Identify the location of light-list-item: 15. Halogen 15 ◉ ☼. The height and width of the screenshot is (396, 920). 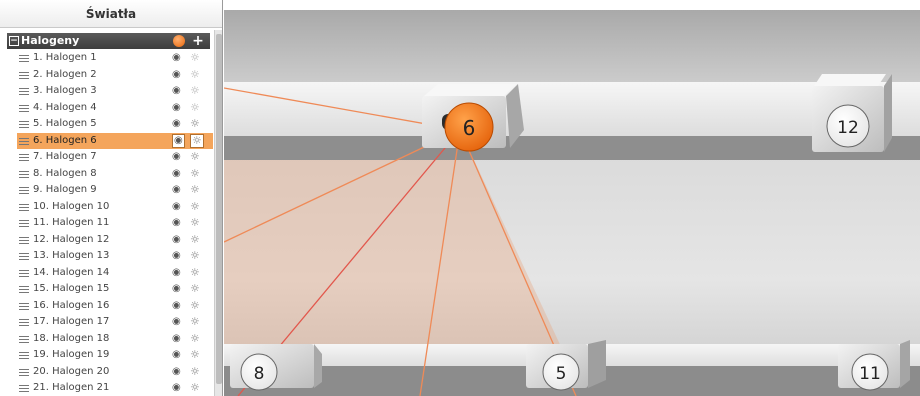
(115, 289).